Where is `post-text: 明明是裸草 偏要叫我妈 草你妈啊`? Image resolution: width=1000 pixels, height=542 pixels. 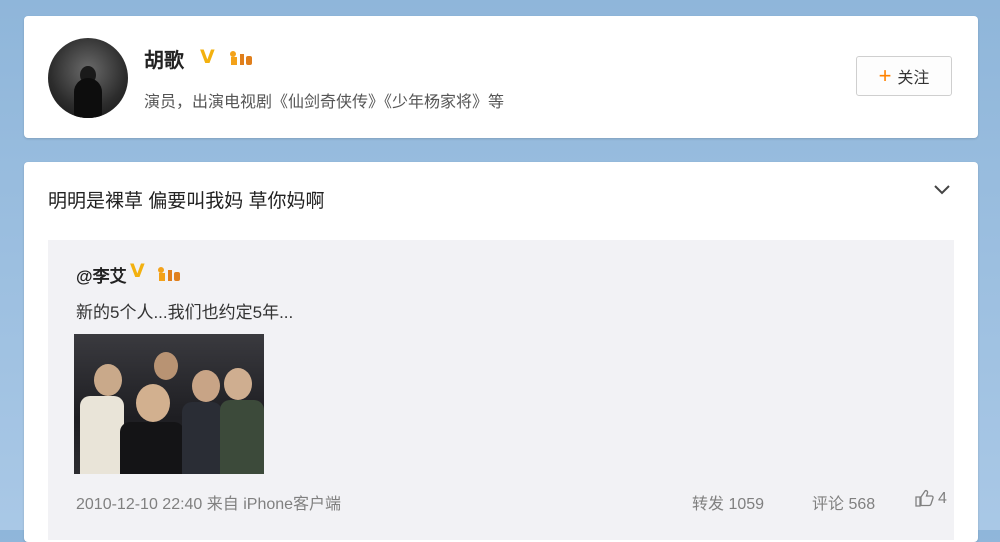
post-text: 明明是裸草 偏要叫我妈 草你妈啊 is located at coordinates (186, 201).